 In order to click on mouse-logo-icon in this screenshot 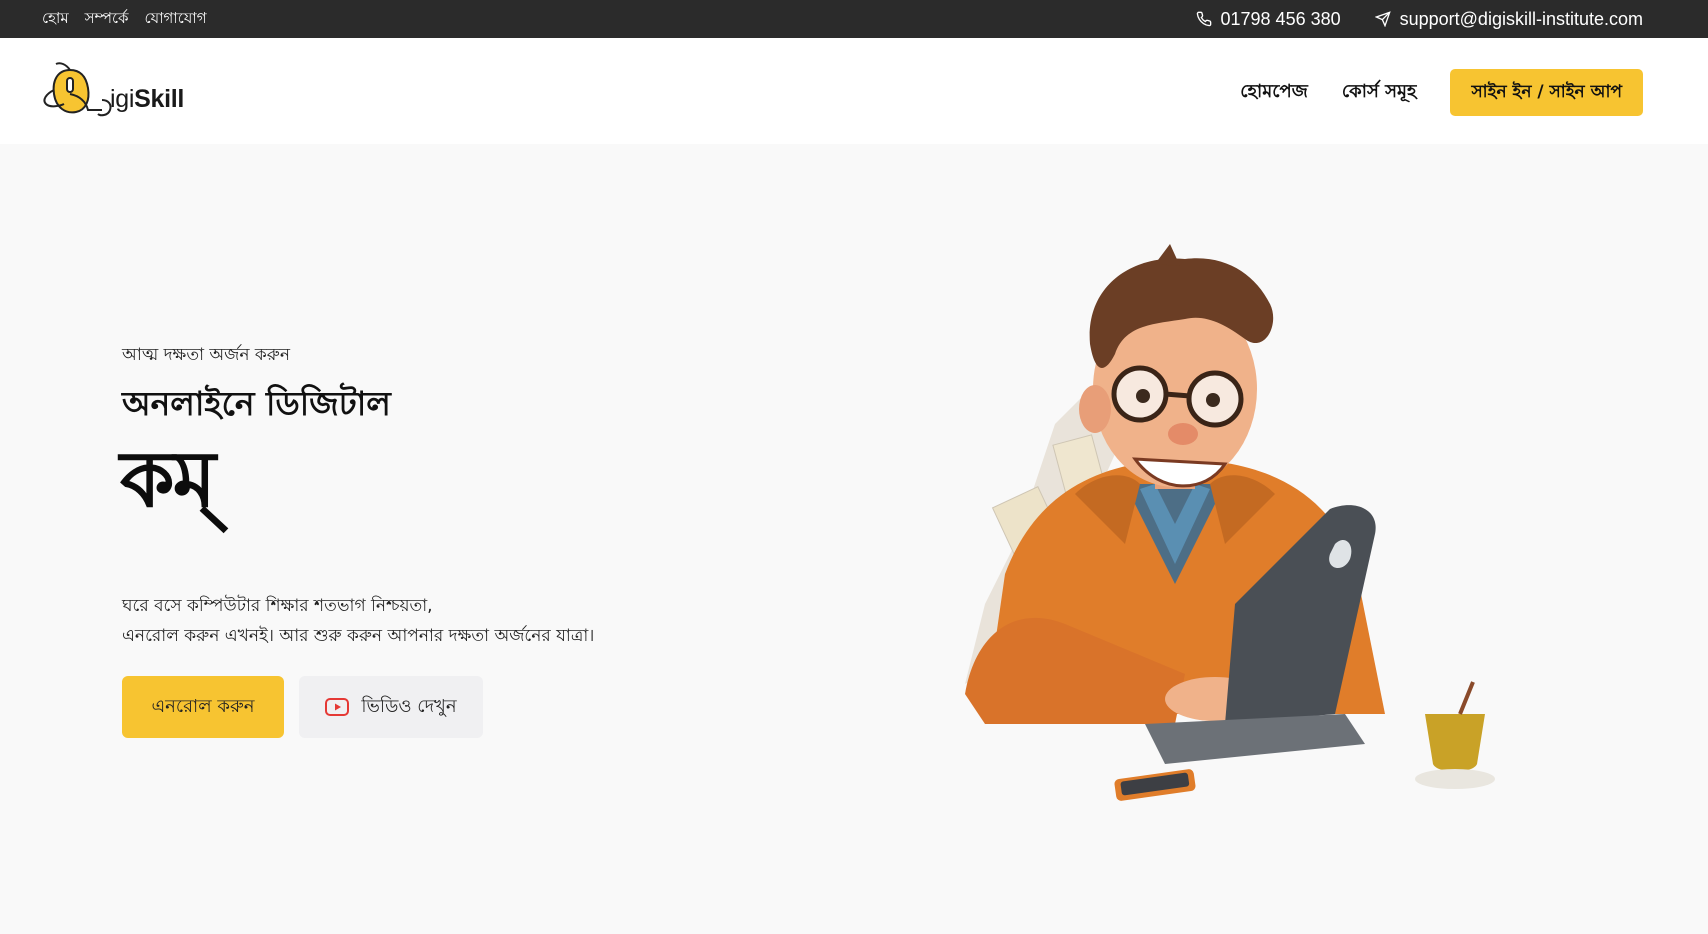, I will do `click(77, 89)`.